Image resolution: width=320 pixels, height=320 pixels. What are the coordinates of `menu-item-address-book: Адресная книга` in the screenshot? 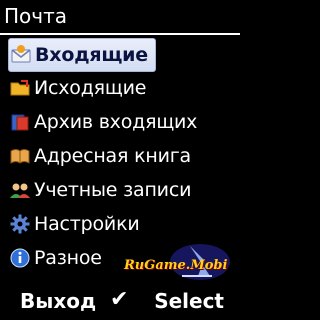 It's located at (118, 156).